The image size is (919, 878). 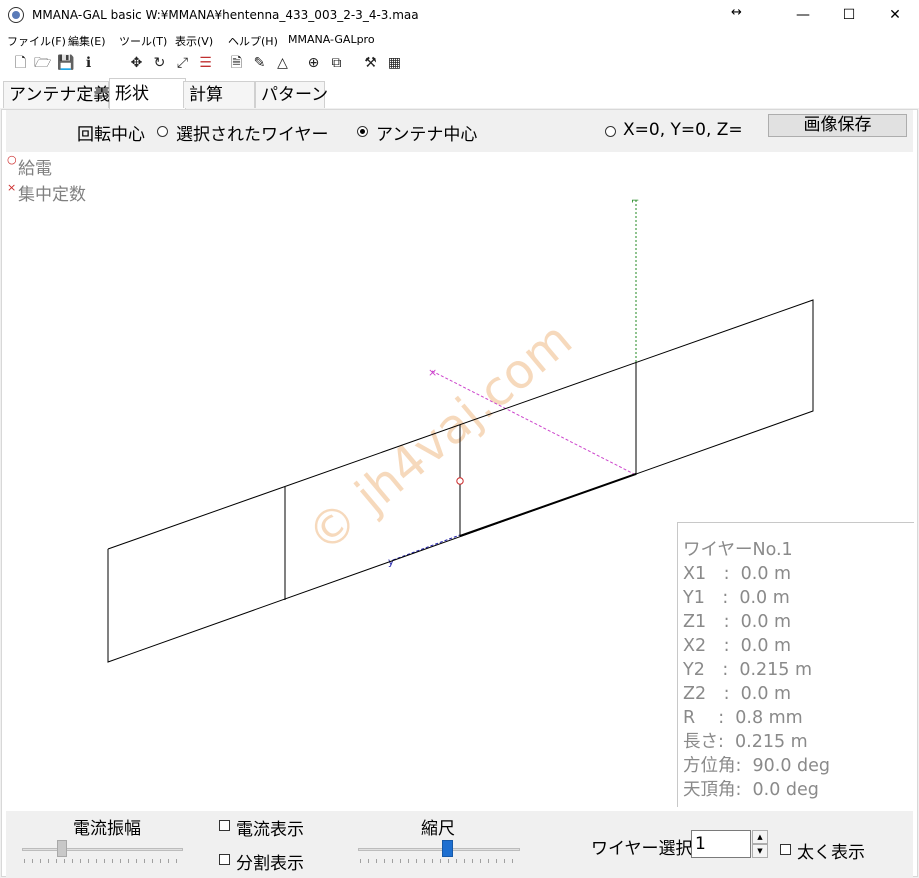 I want to click on current-amplitude-label: 電流振幅, so click(x=107, y=829).